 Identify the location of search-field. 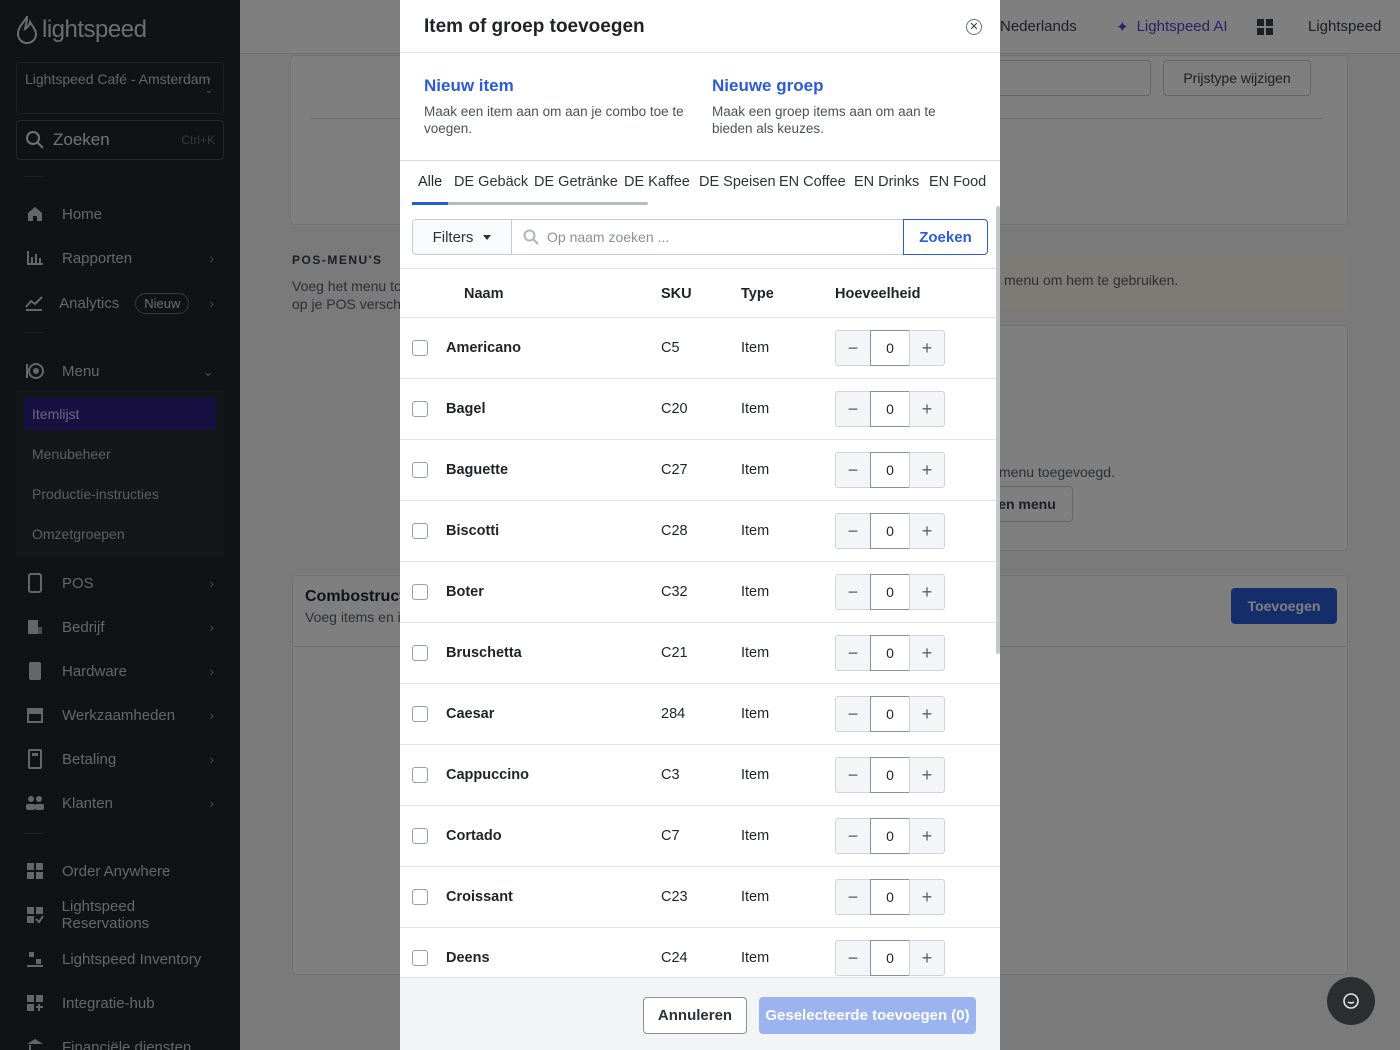
(707, 237).